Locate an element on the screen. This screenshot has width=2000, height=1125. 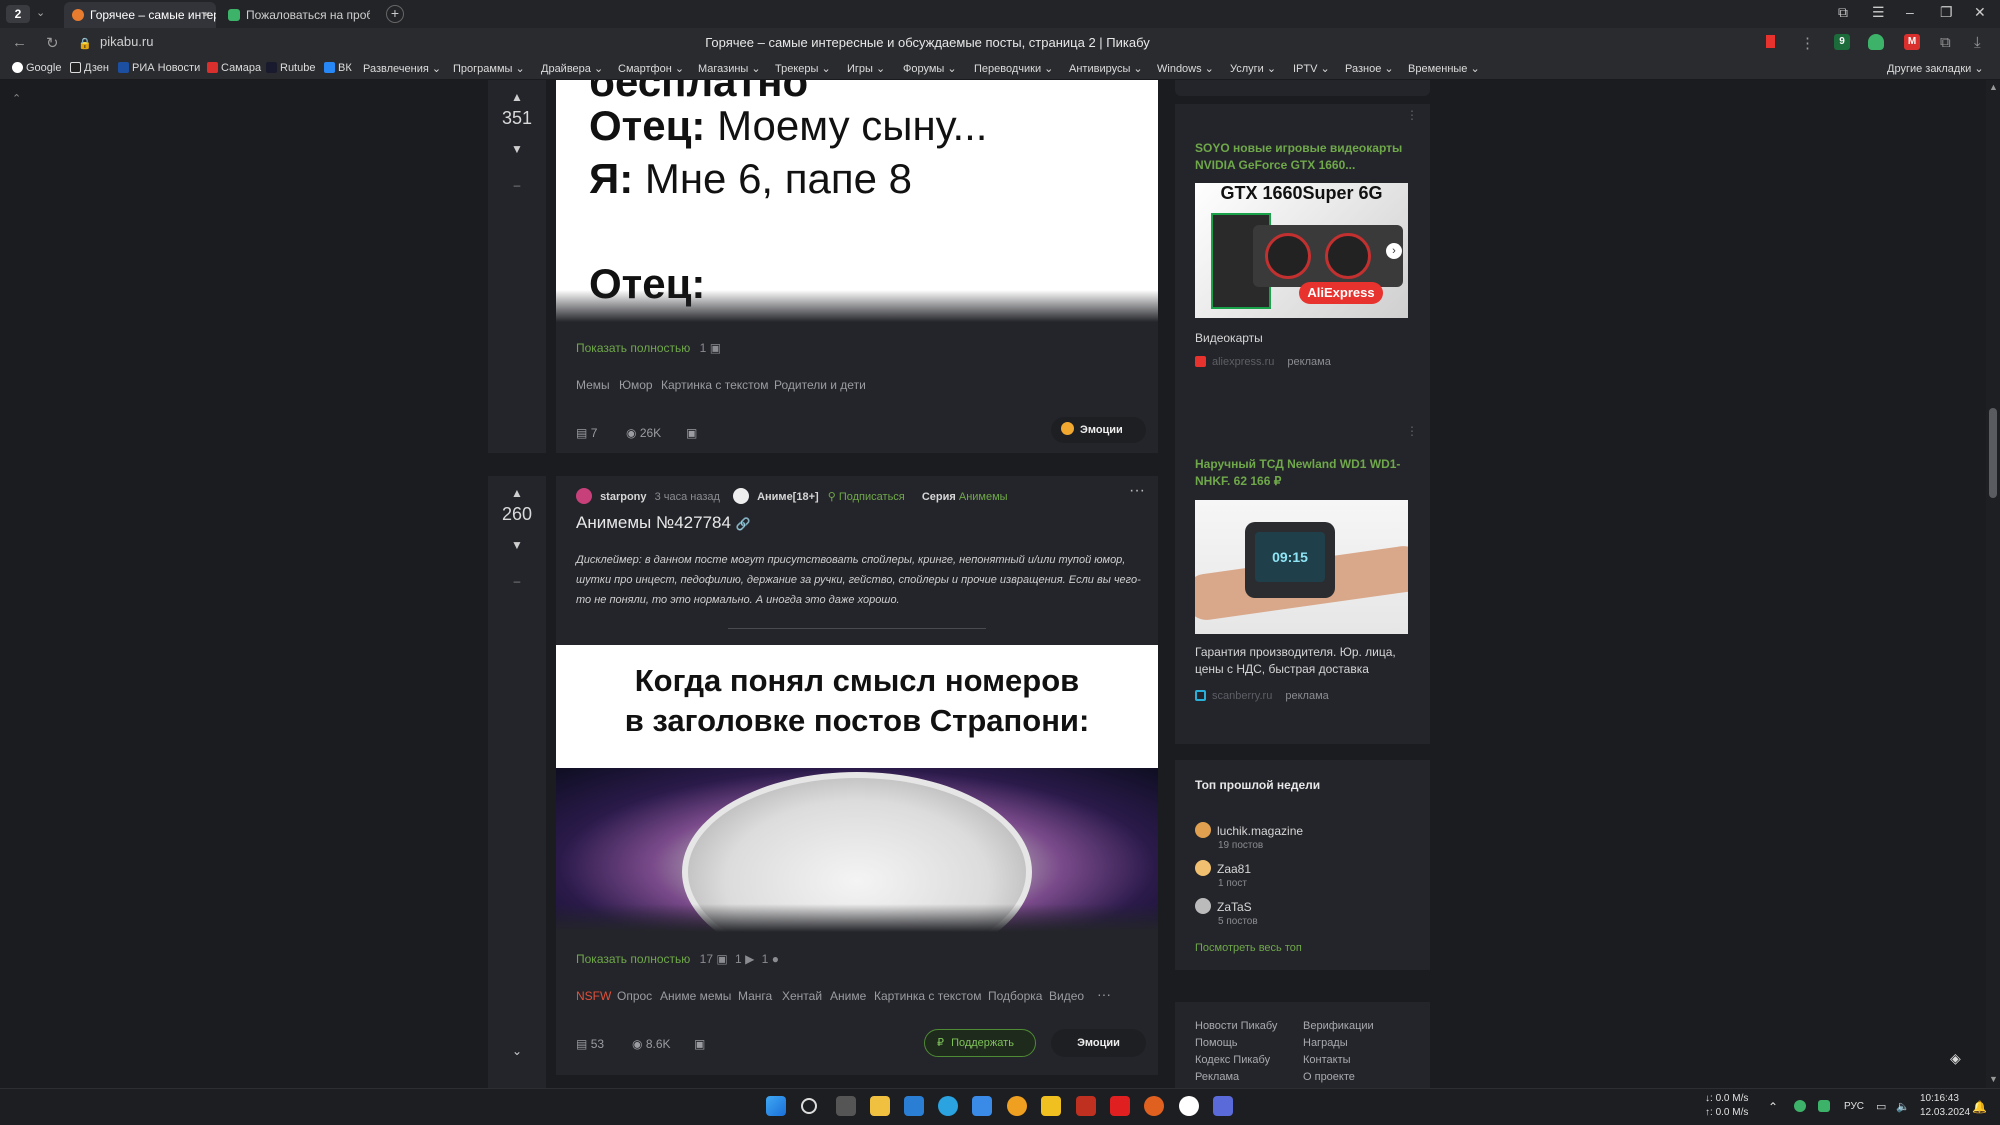
menu-icon: ☰ is located at coordinates (1878, 12).